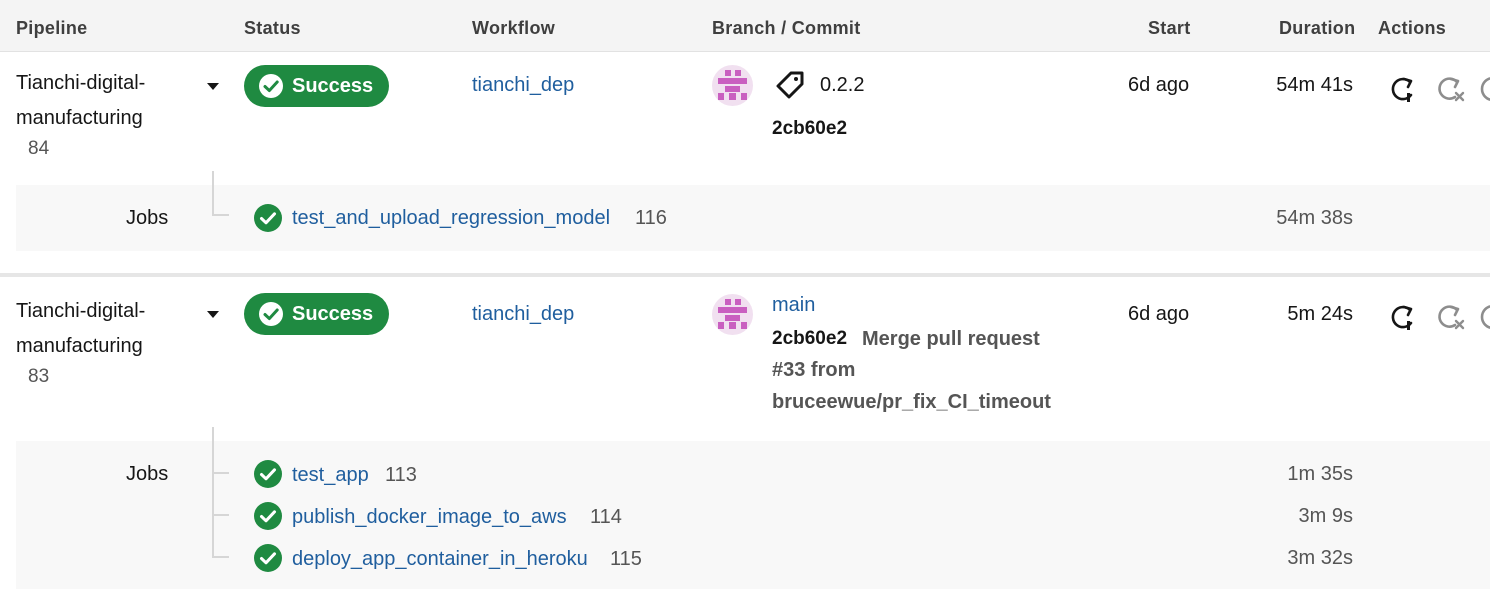 This screenshot has width=1490, height=595. I want to click on job-number: 116, so click(651, 218).